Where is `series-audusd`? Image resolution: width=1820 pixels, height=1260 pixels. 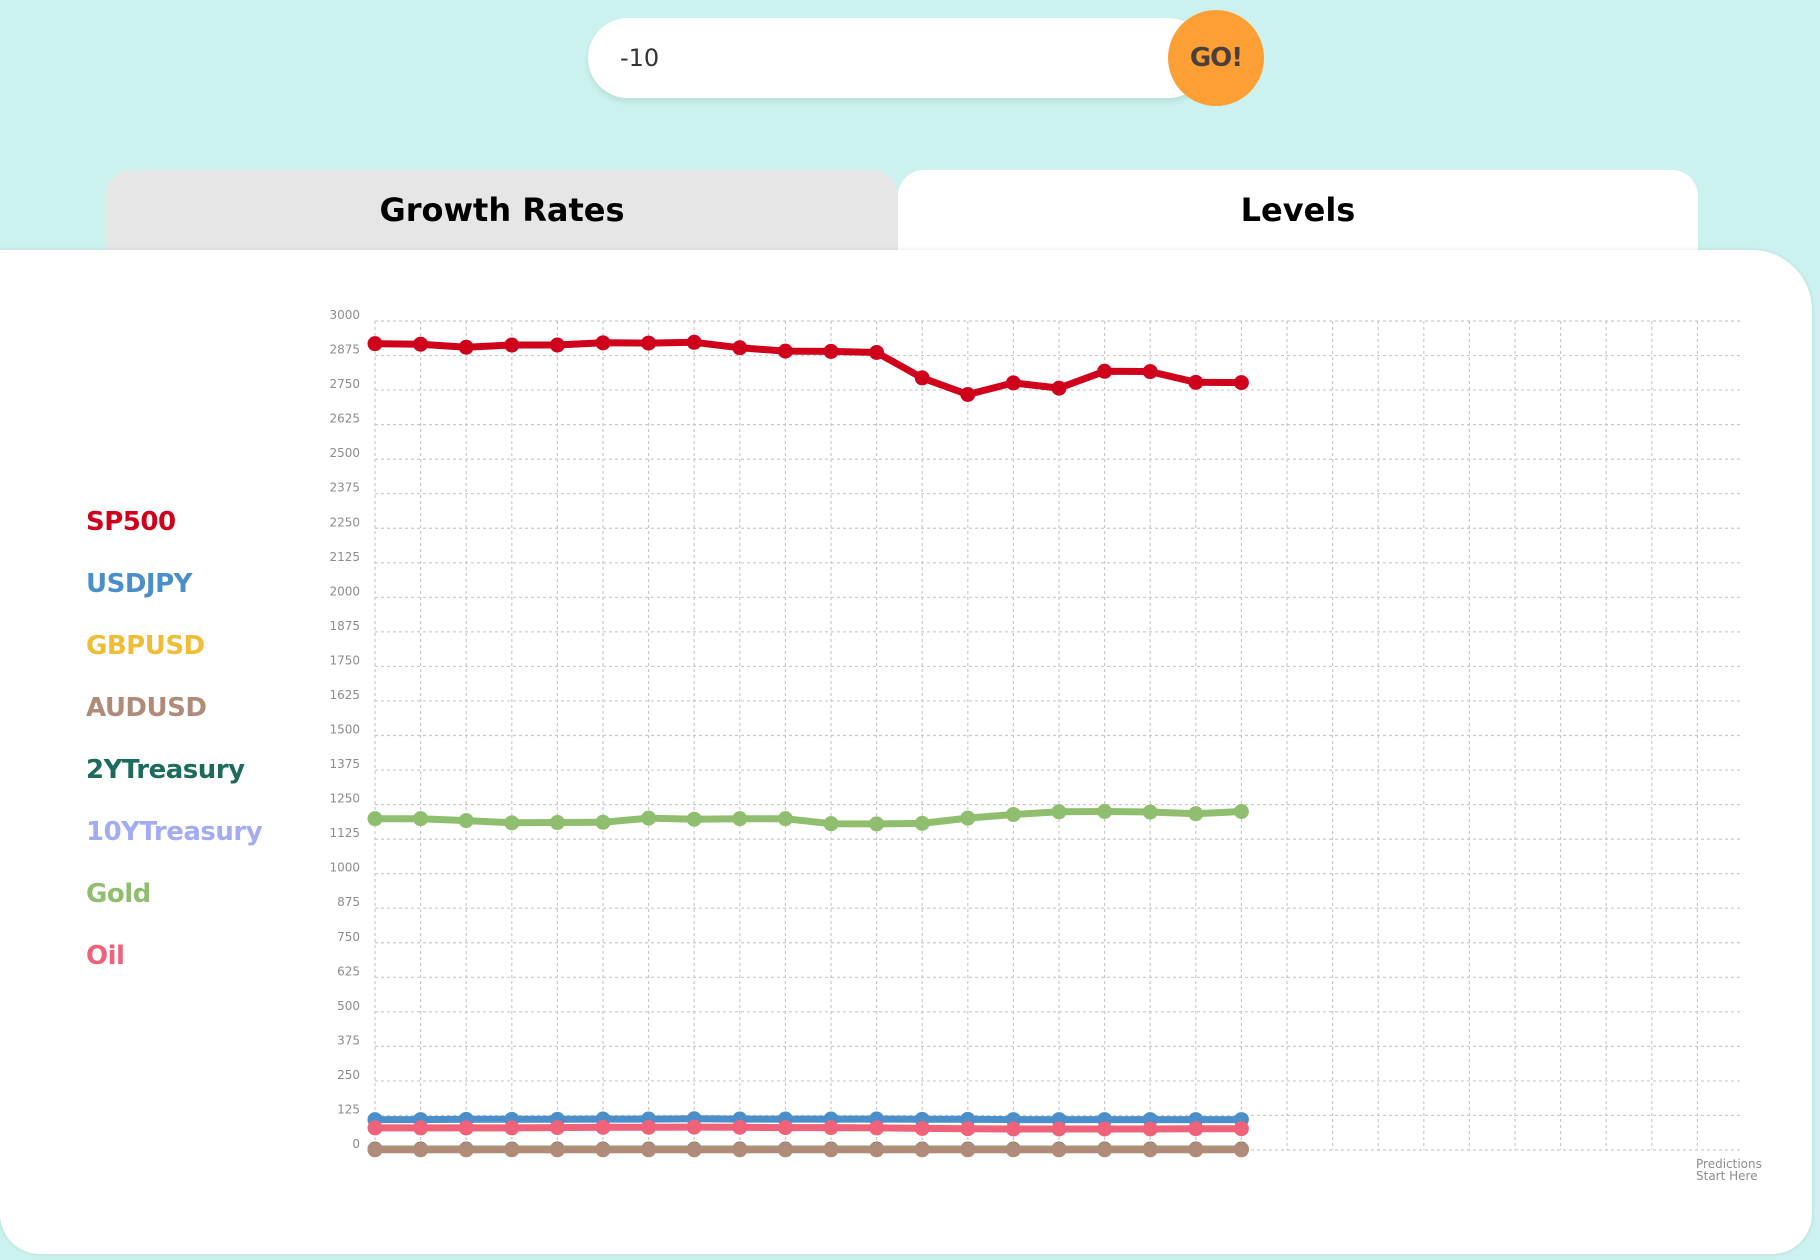 series-audusd is located at coordinates (808, 1150).